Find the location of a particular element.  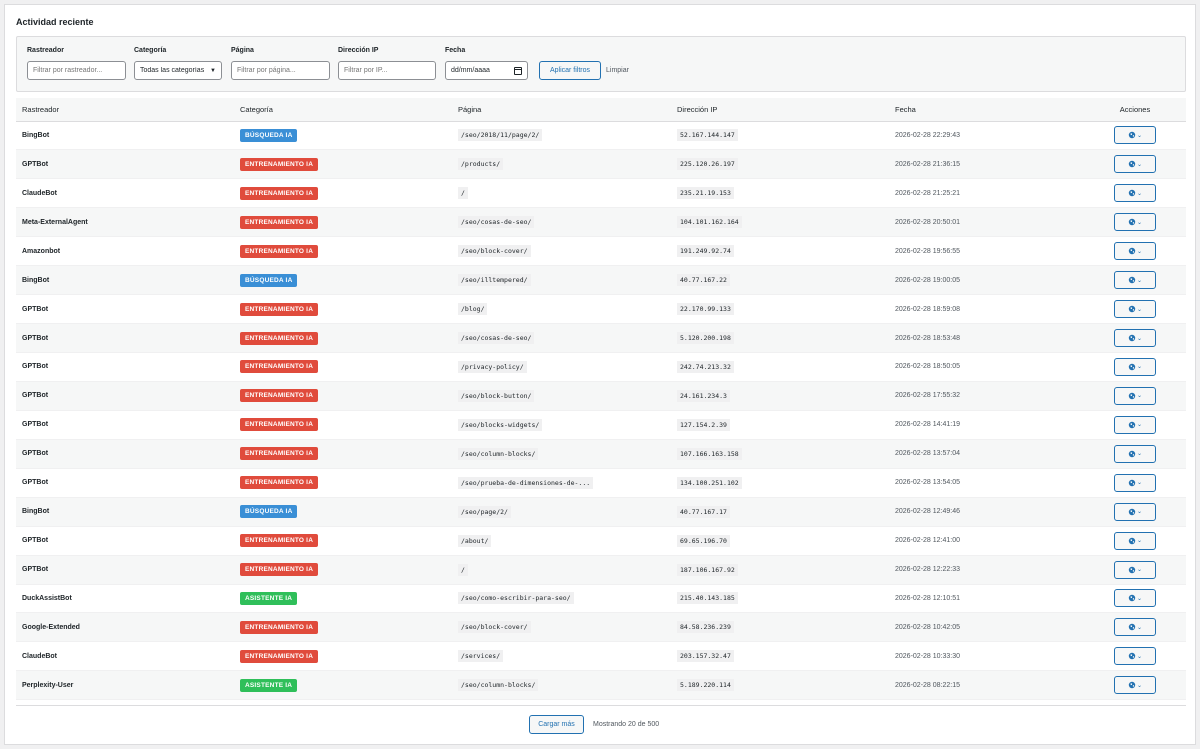

filter-category-select: Todas las categorías ▼ is located at coordinates (178, 70).